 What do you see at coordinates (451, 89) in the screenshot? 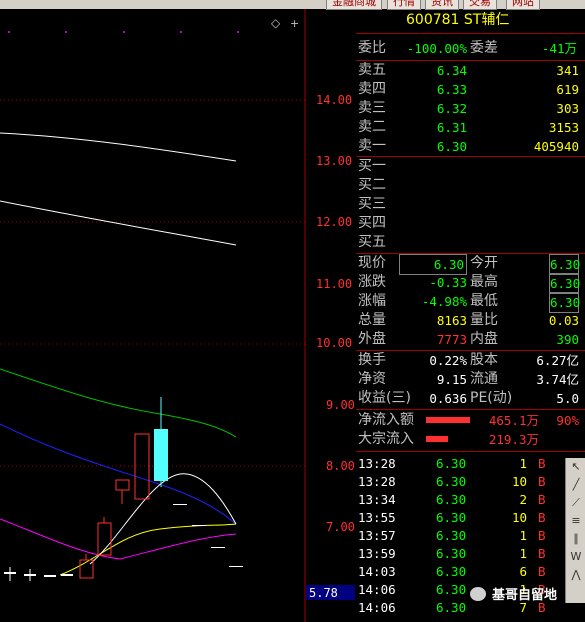
I see `ask-price: 6.33` at bounding box center [451, 89].